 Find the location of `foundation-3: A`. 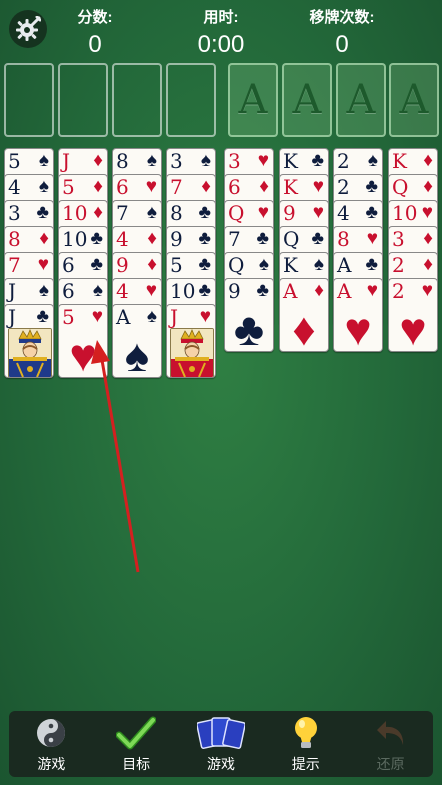

foundation-3: A is located at coordinates (361, 100).